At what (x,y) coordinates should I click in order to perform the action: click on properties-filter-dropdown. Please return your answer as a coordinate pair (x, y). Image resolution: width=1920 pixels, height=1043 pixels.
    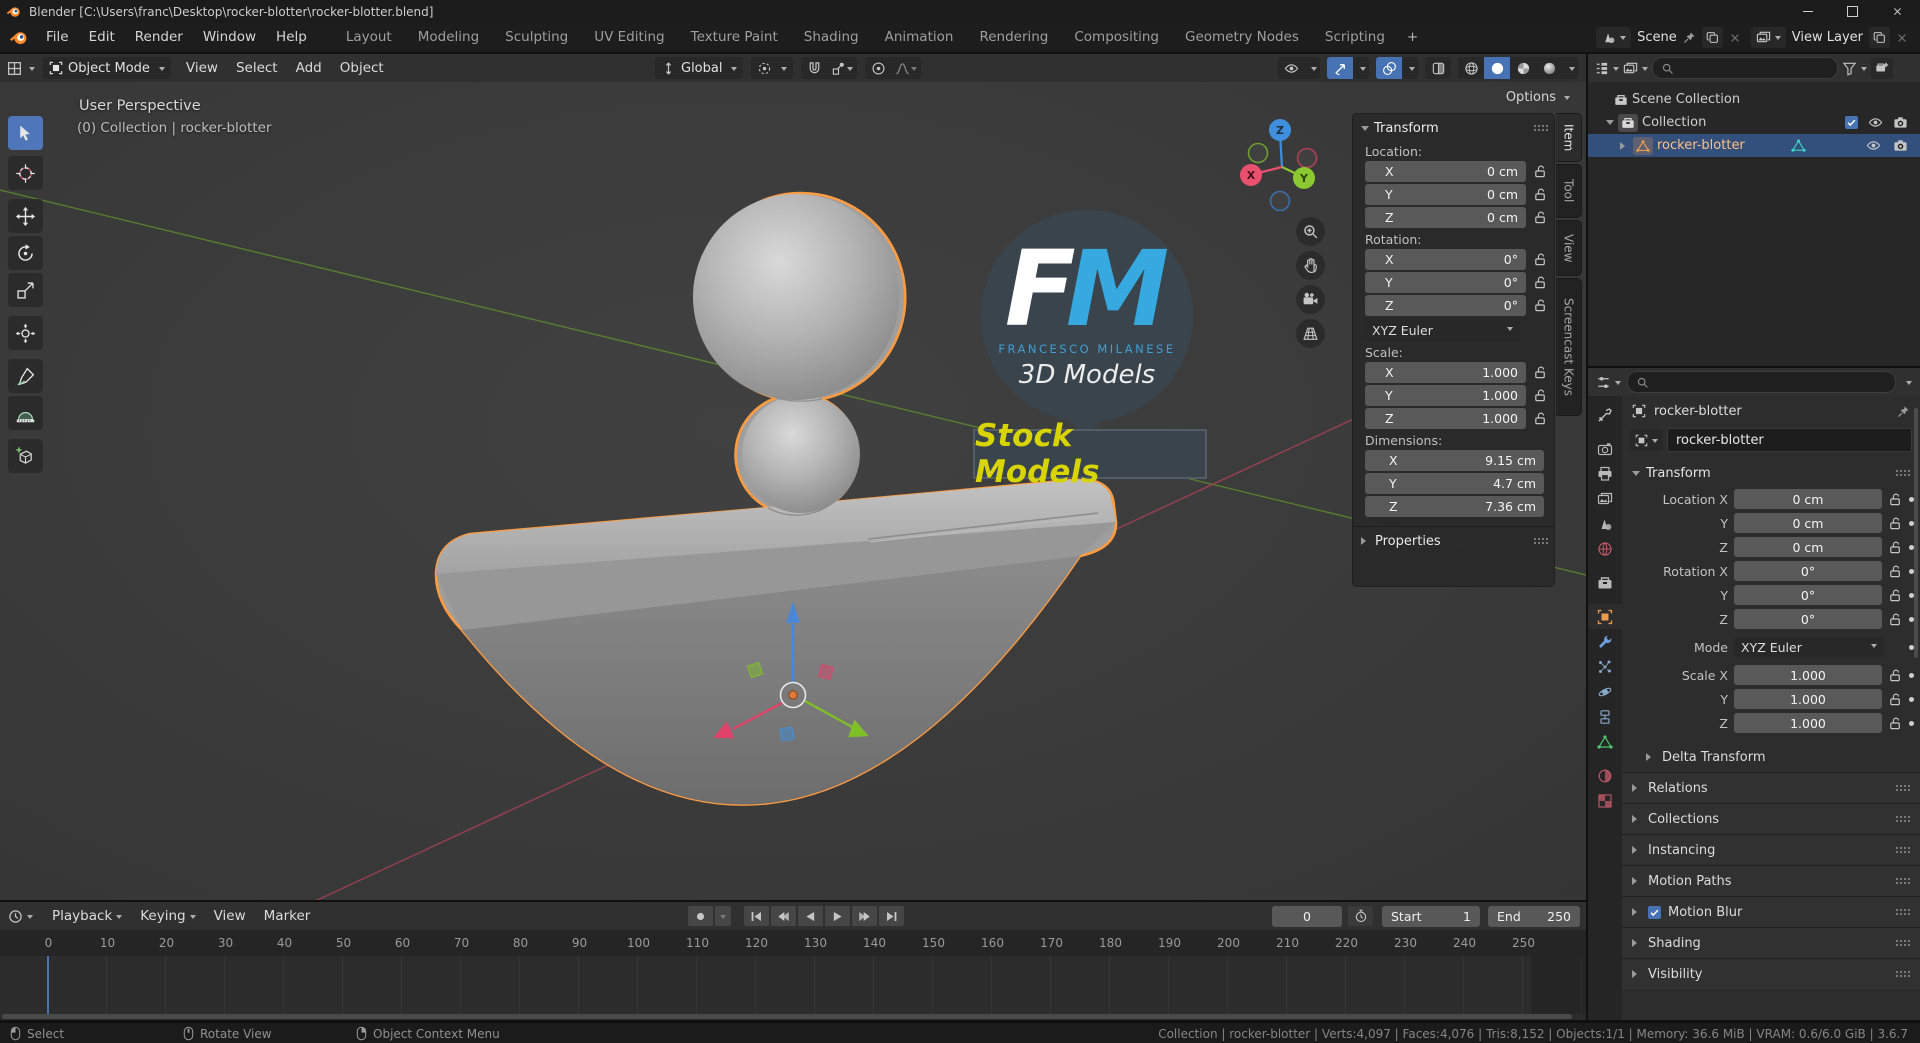
    Looking at the image, I should click on (1909, 384).